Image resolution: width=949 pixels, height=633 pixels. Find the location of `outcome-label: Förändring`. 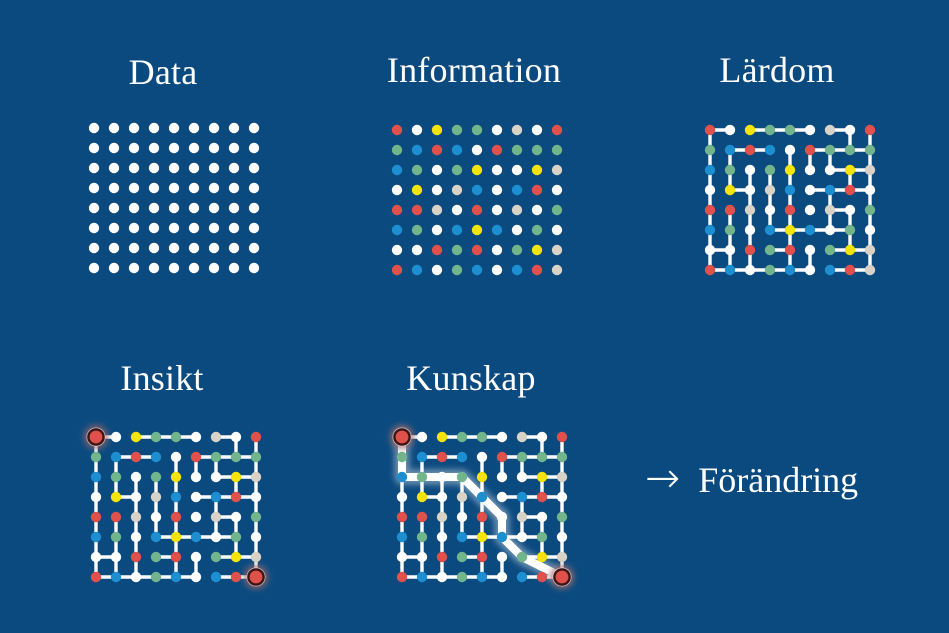

outcome-label: Förändring is located at coordinates (778, 480).